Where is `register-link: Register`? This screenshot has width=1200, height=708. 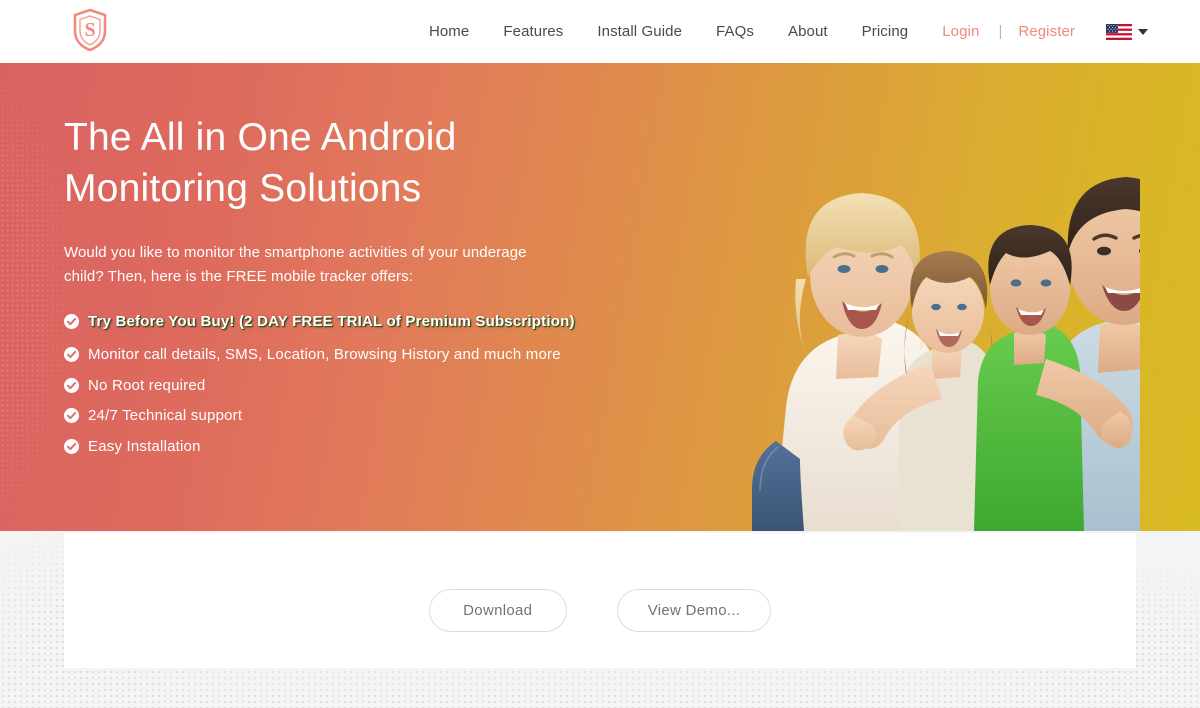 register-link: Register is located at coordinates (1048, 31).